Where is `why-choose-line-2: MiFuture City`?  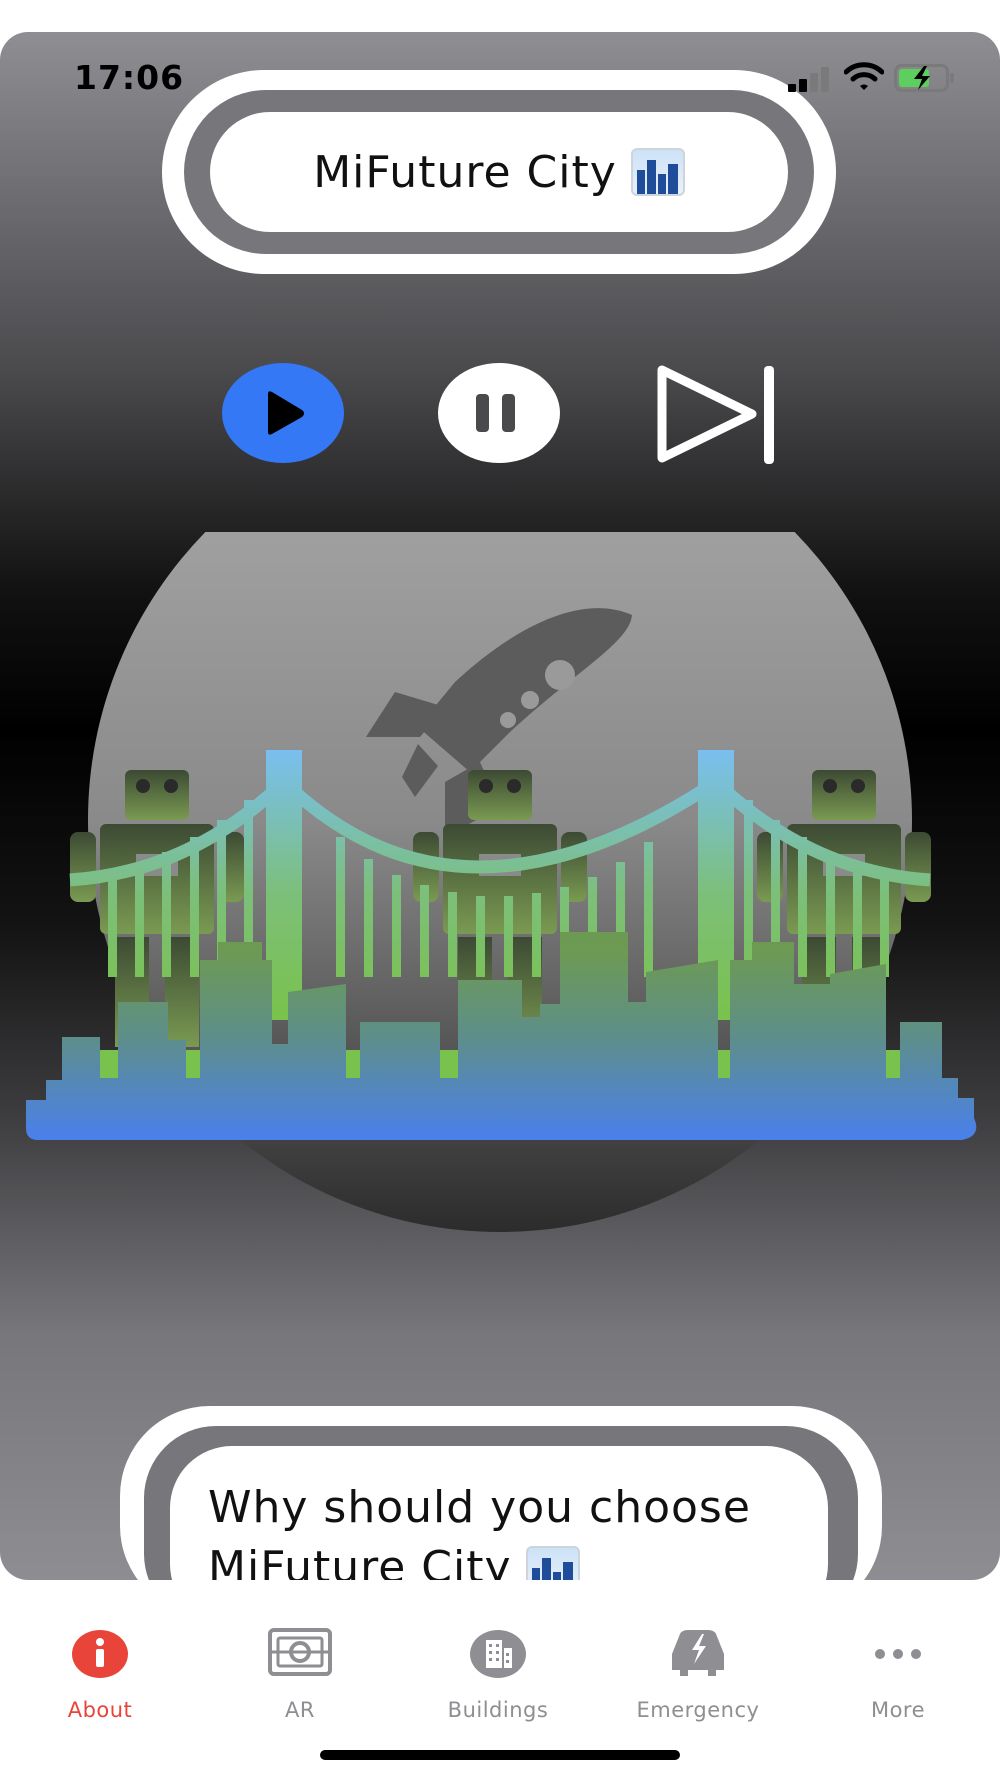 why-choose-line-2: MiFuture City is located at coordinates (508, 1559).